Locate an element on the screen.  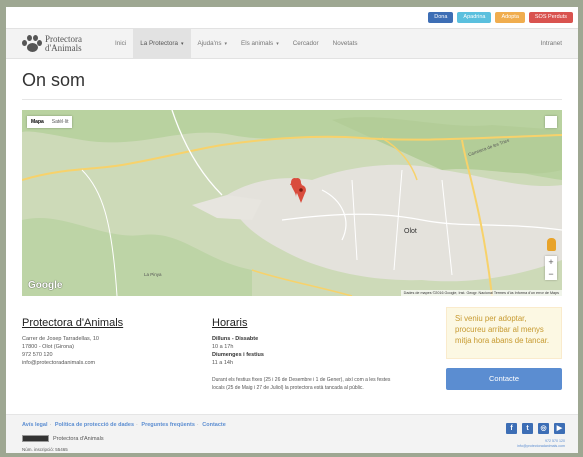
zoom-in-button: + is located at coordinates (551, 262).